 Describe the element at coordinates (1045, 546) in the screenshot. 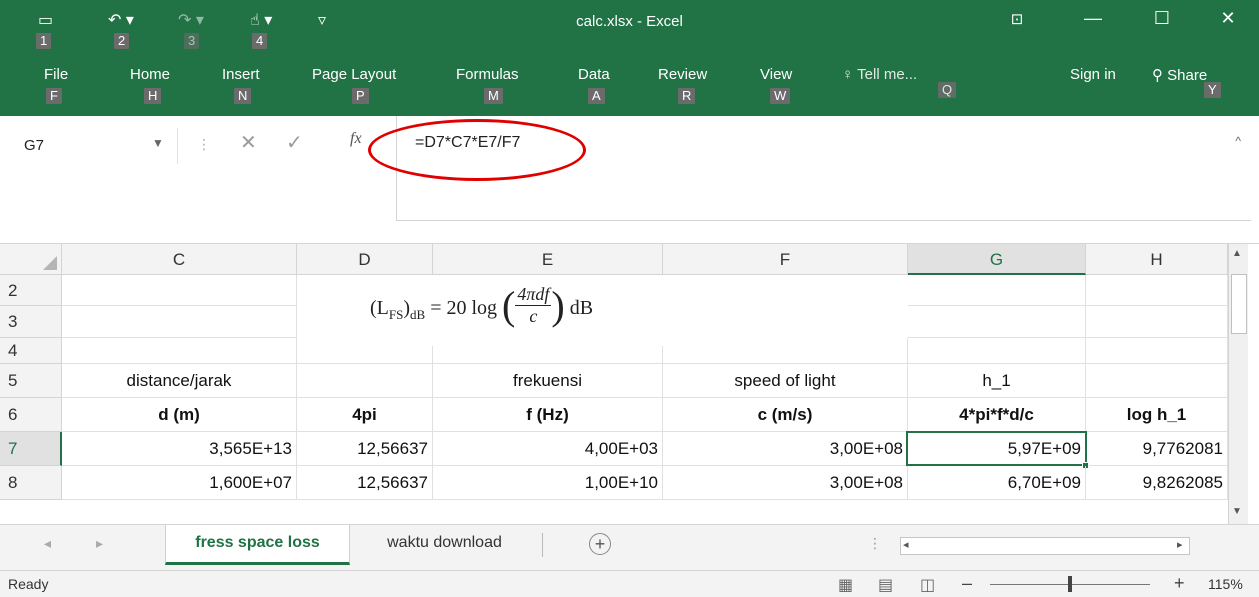

I see `horizontal-scrollbar: ◂ ▸` at that location.